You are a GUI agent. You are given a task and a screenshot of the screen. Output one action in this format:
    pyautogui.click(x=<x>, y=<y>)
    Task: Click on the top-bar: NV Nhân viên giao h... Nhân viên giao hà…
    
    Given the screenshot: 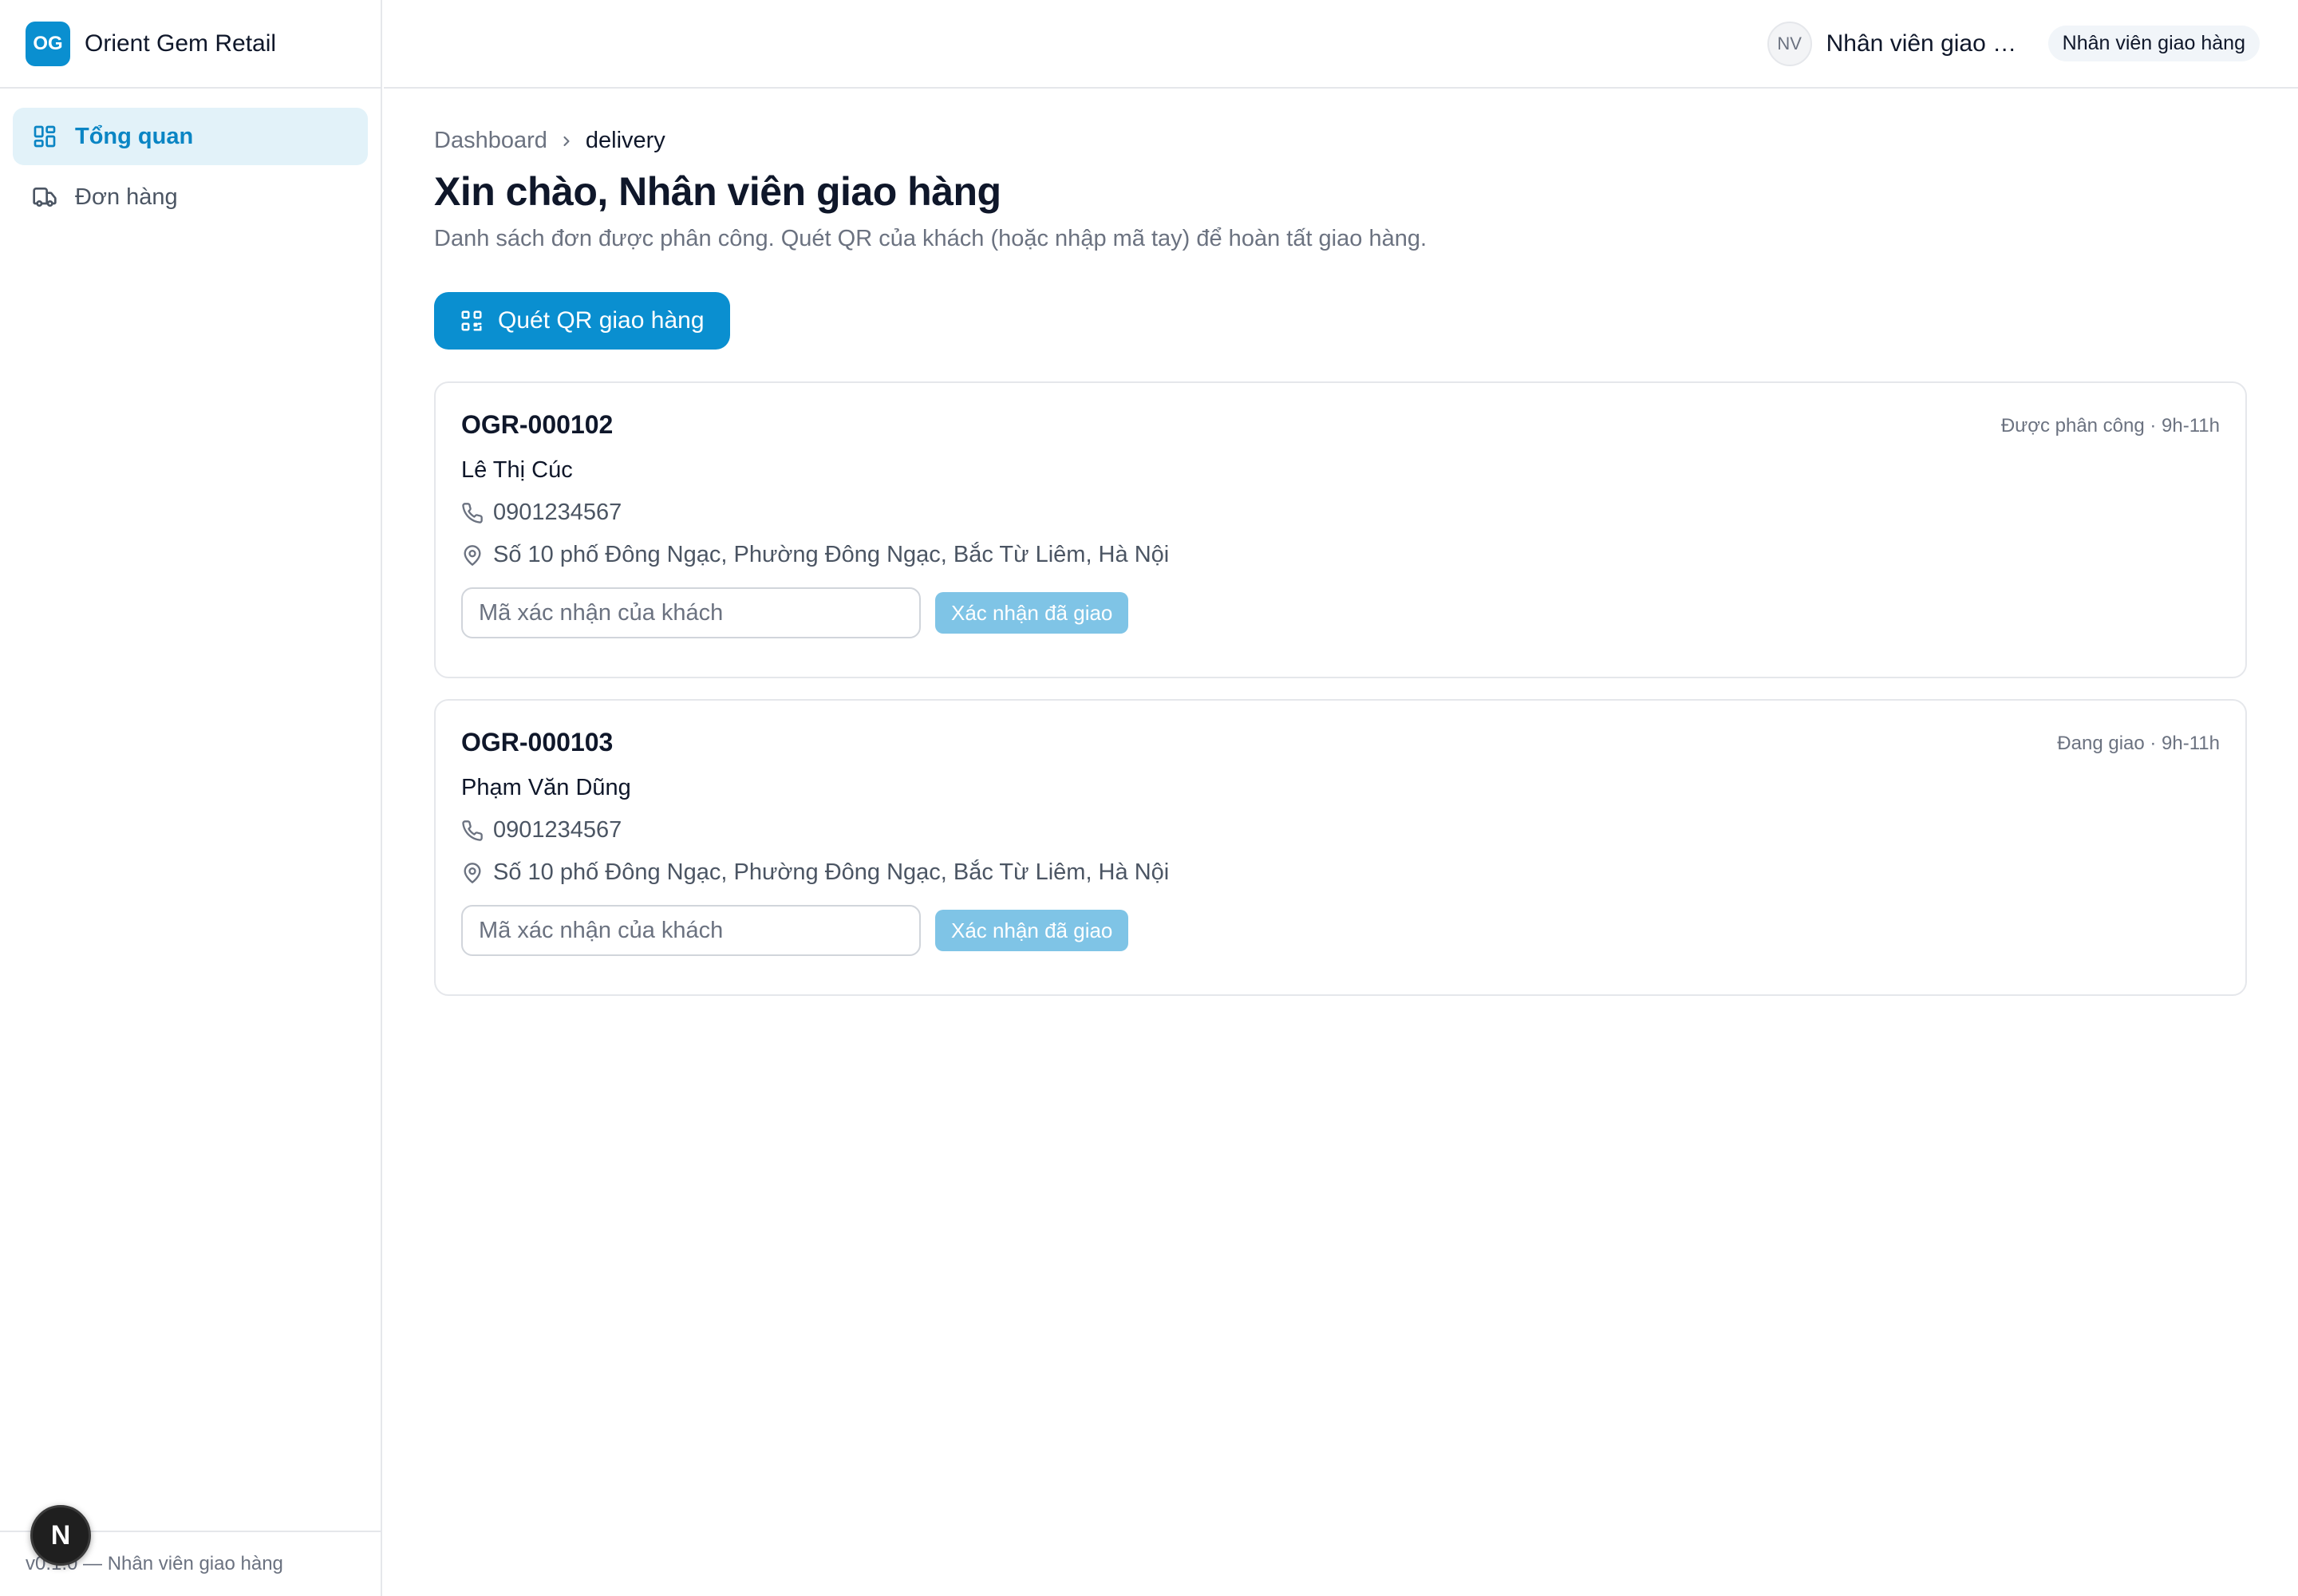 What is the action you would take?
    pyautogui.click(x=1341, y=44)
    